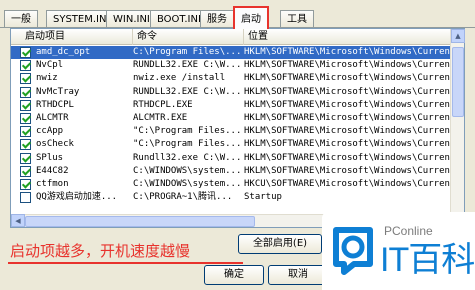  I want to click on vertical-scroll-thumb, so click(458, 82).